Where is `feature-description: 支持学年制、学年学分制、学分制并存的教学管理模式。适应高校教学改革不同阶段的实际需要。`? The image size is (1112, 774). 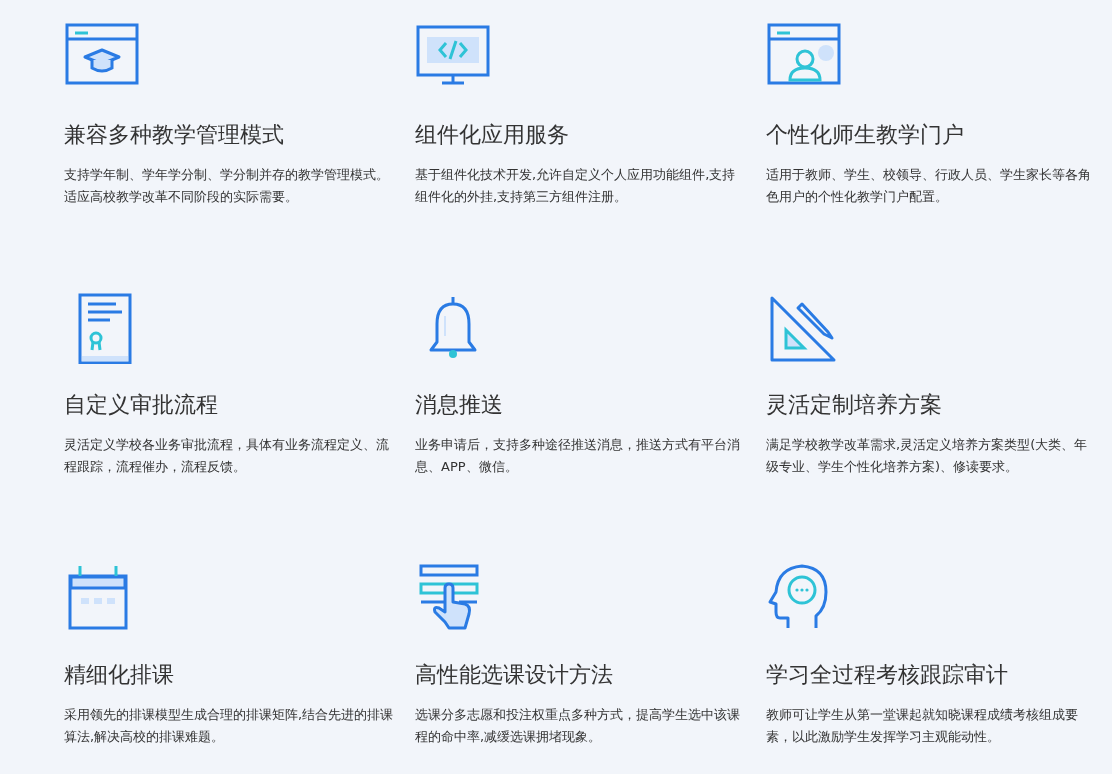 feature-description: 支持学年制、学年学分制、学分制并存的教学管理模式。适应高校教学改革不同阶段的实际需要。 is located at coordinates (227, 186).